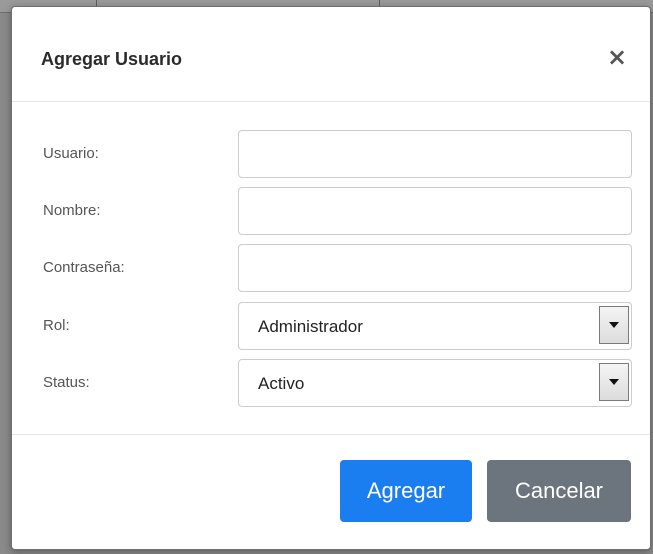  What do you see at coordinates (435, 383) in the screenshot?
I see `status-select: Activo` at bounding box center [435, 383].